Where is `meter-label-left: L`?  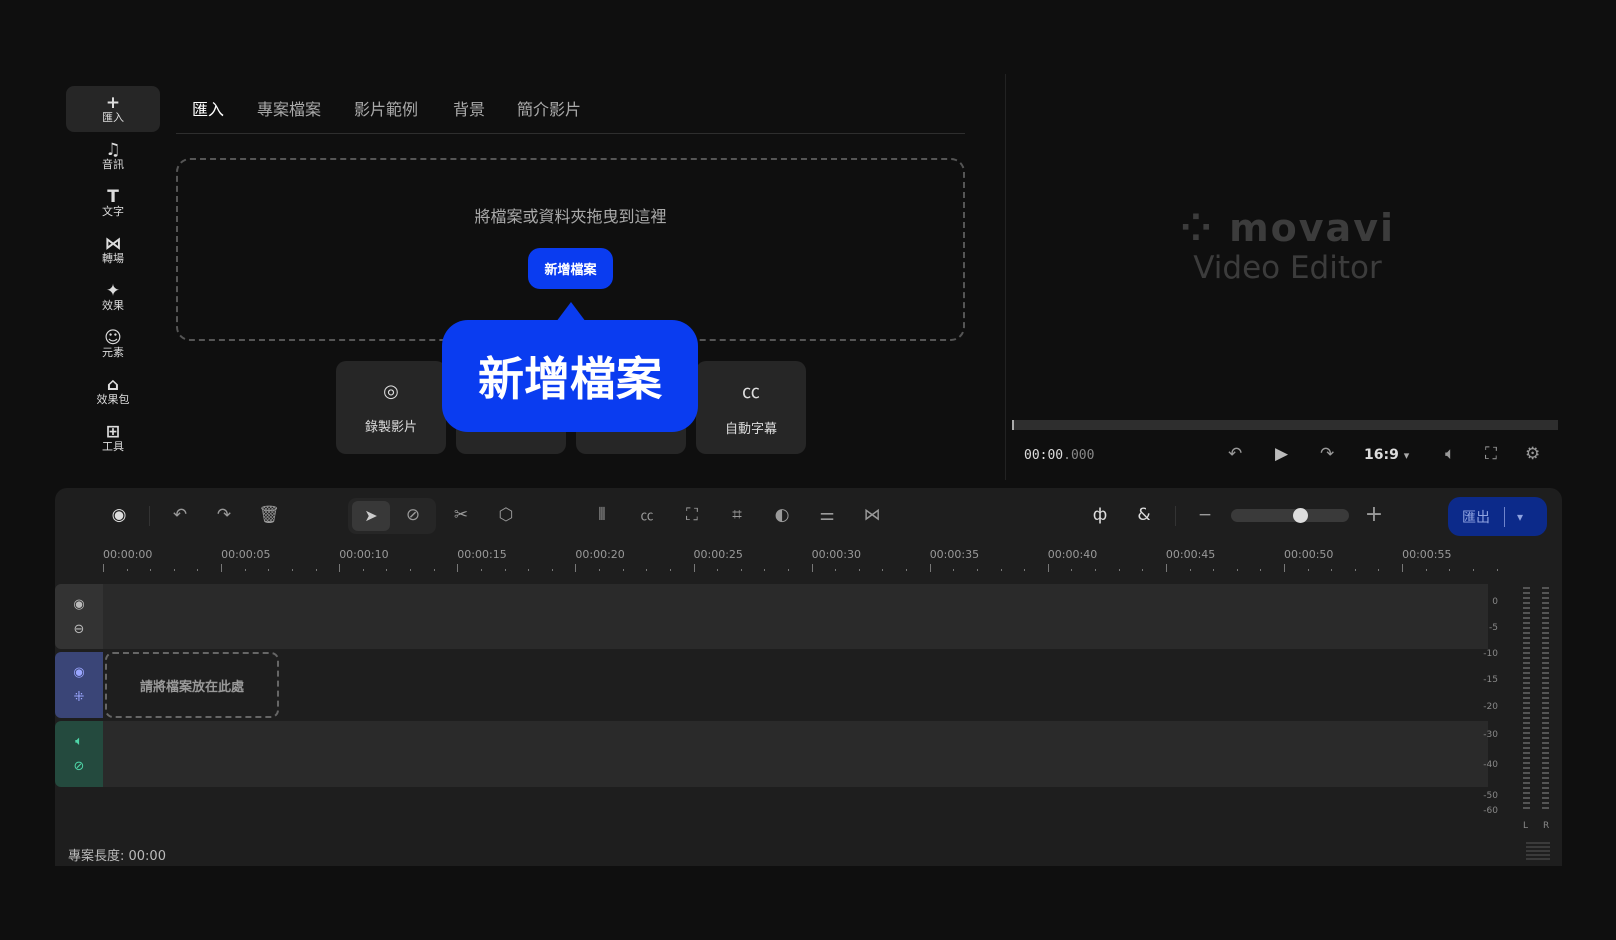
meter-label-left: L is located at coordinates (1526, 826).